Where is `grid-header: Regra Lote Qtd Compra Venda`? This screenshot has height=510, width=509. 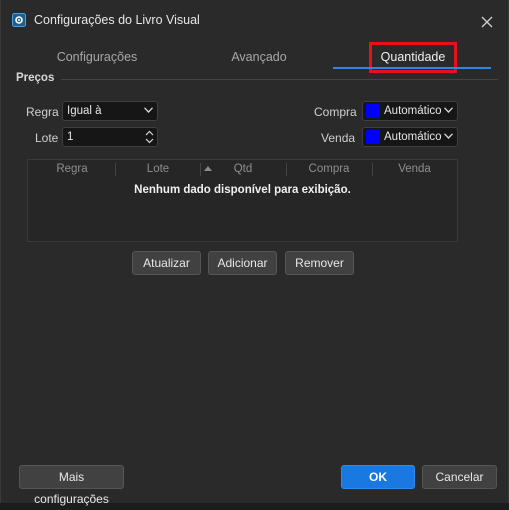
grid-header: Regra Lote Qtd Compra Venda is located at coordinates (242, 169).